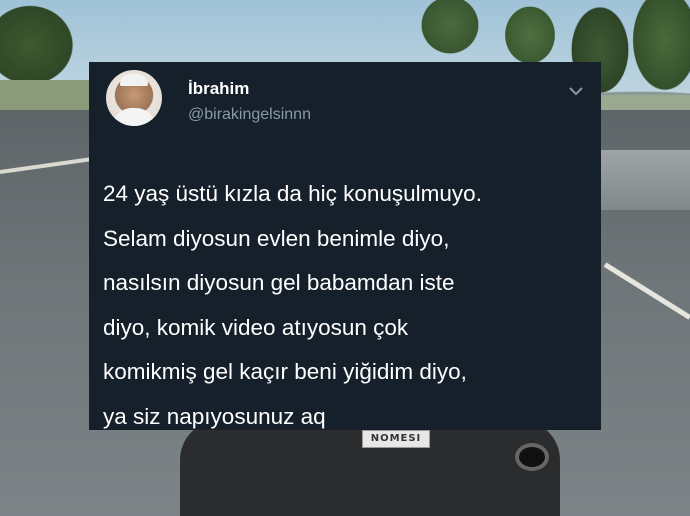  I want to click on display-name: İbrahim, so click(218, 89).